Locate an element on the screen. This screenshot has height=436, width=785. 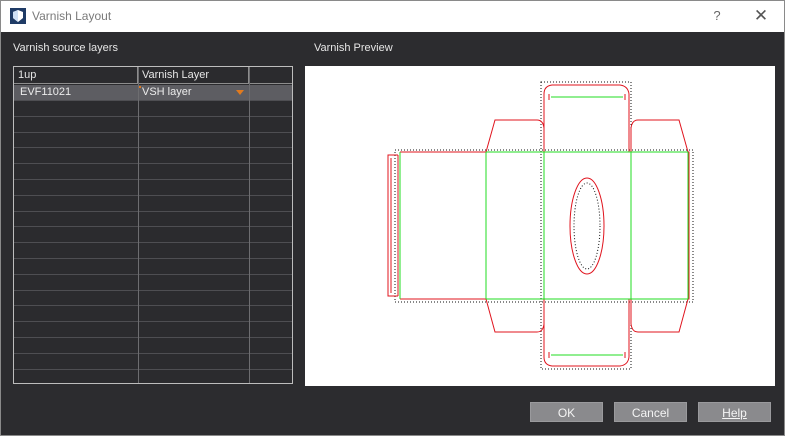
cancel-button: Cancel is located at coordinates (650, 412).